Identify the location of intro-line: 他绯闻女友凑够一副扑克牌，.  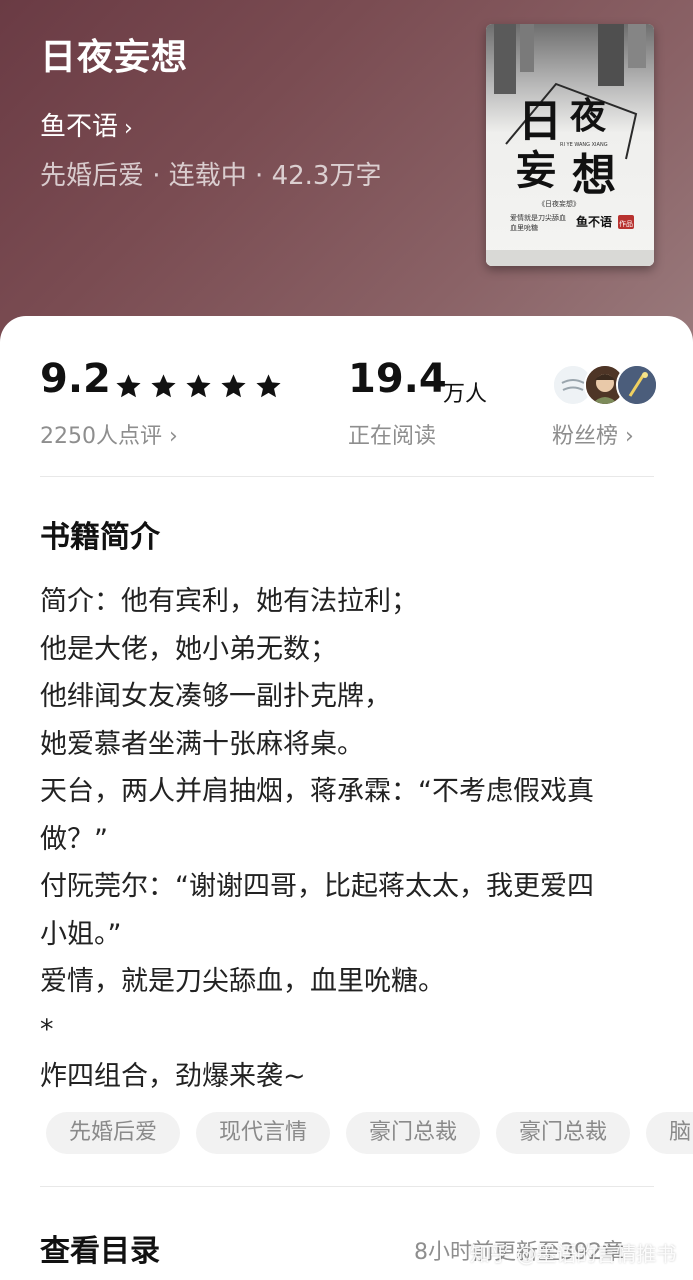
(215, 696).